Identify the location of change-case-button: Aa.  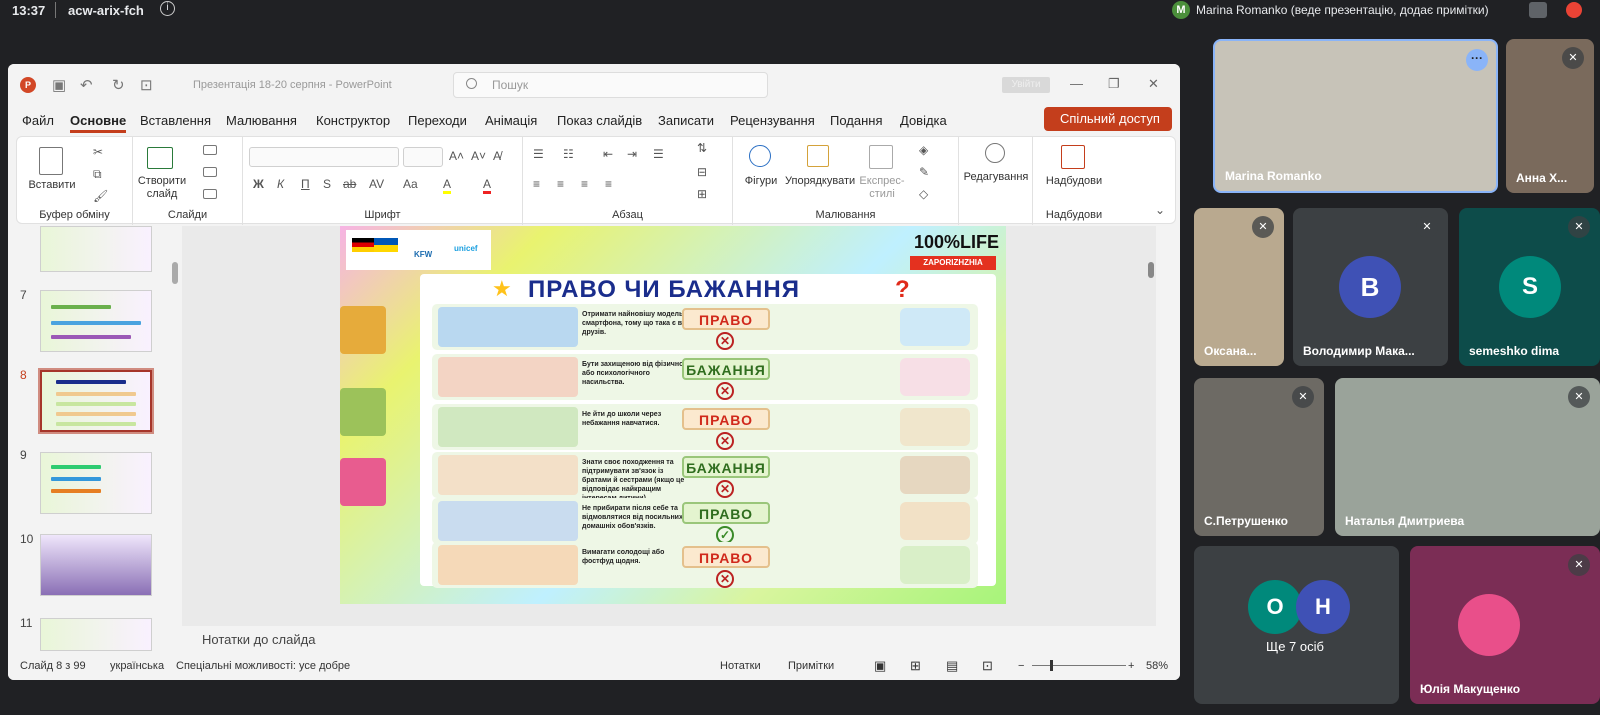
(410, 184).